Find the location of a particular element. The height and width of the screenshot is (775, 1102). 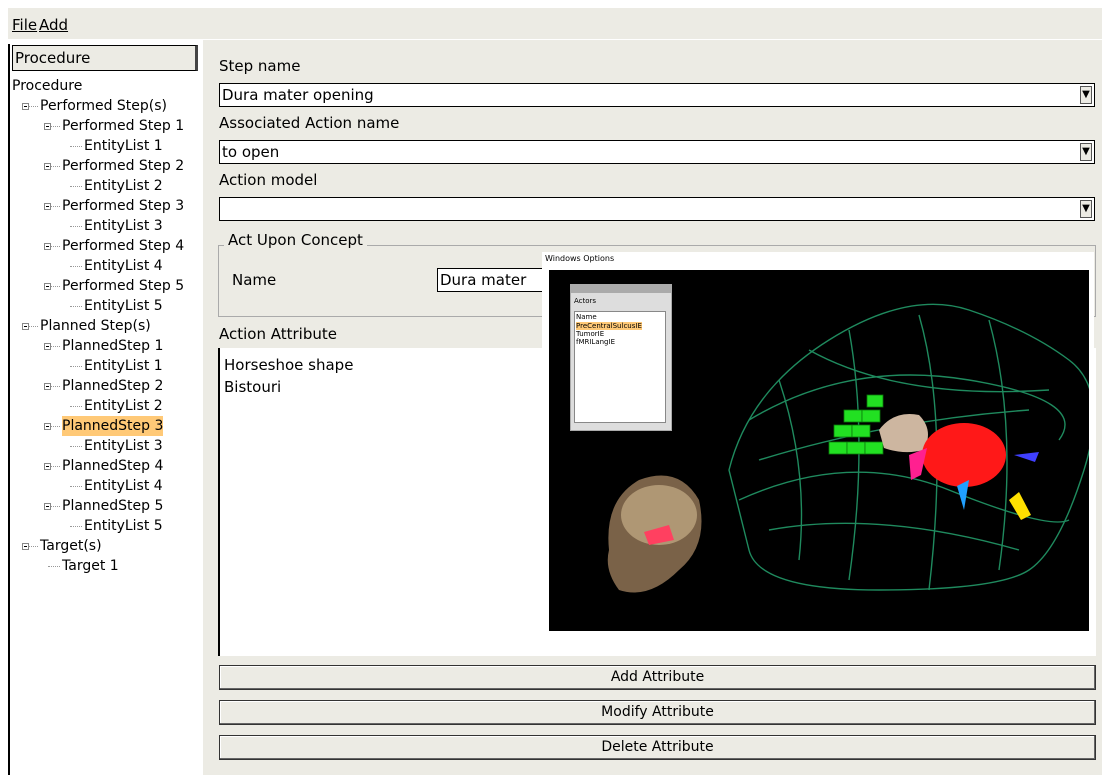

menu-file: File is located at coordinates (24, 25).